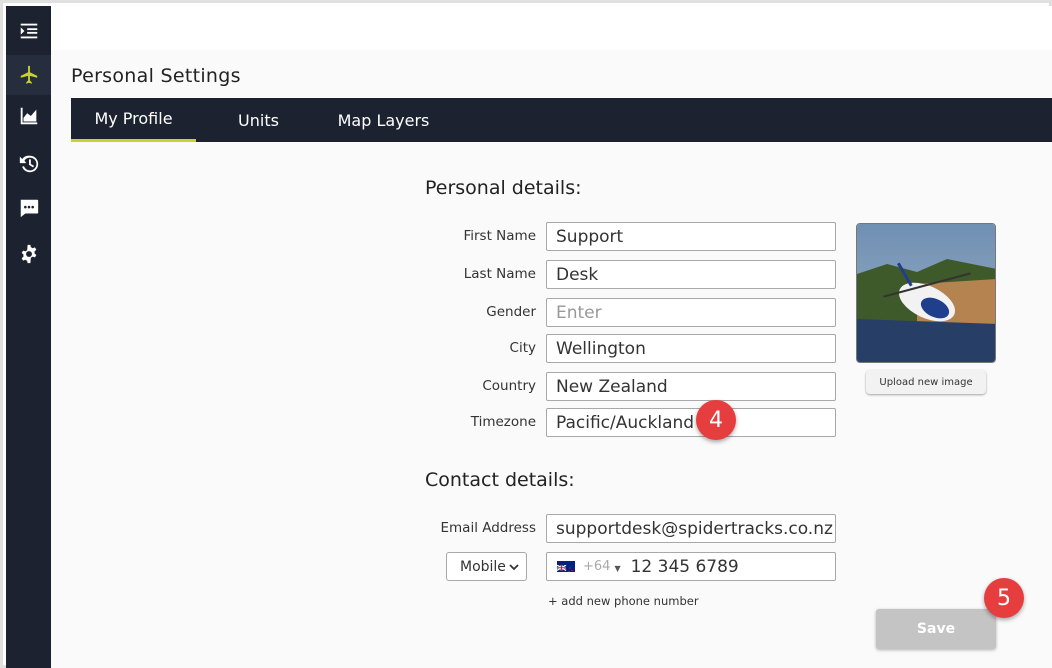 The image size is (1052, 668). I want to click on menu-expand-icon, so click(28, 31).